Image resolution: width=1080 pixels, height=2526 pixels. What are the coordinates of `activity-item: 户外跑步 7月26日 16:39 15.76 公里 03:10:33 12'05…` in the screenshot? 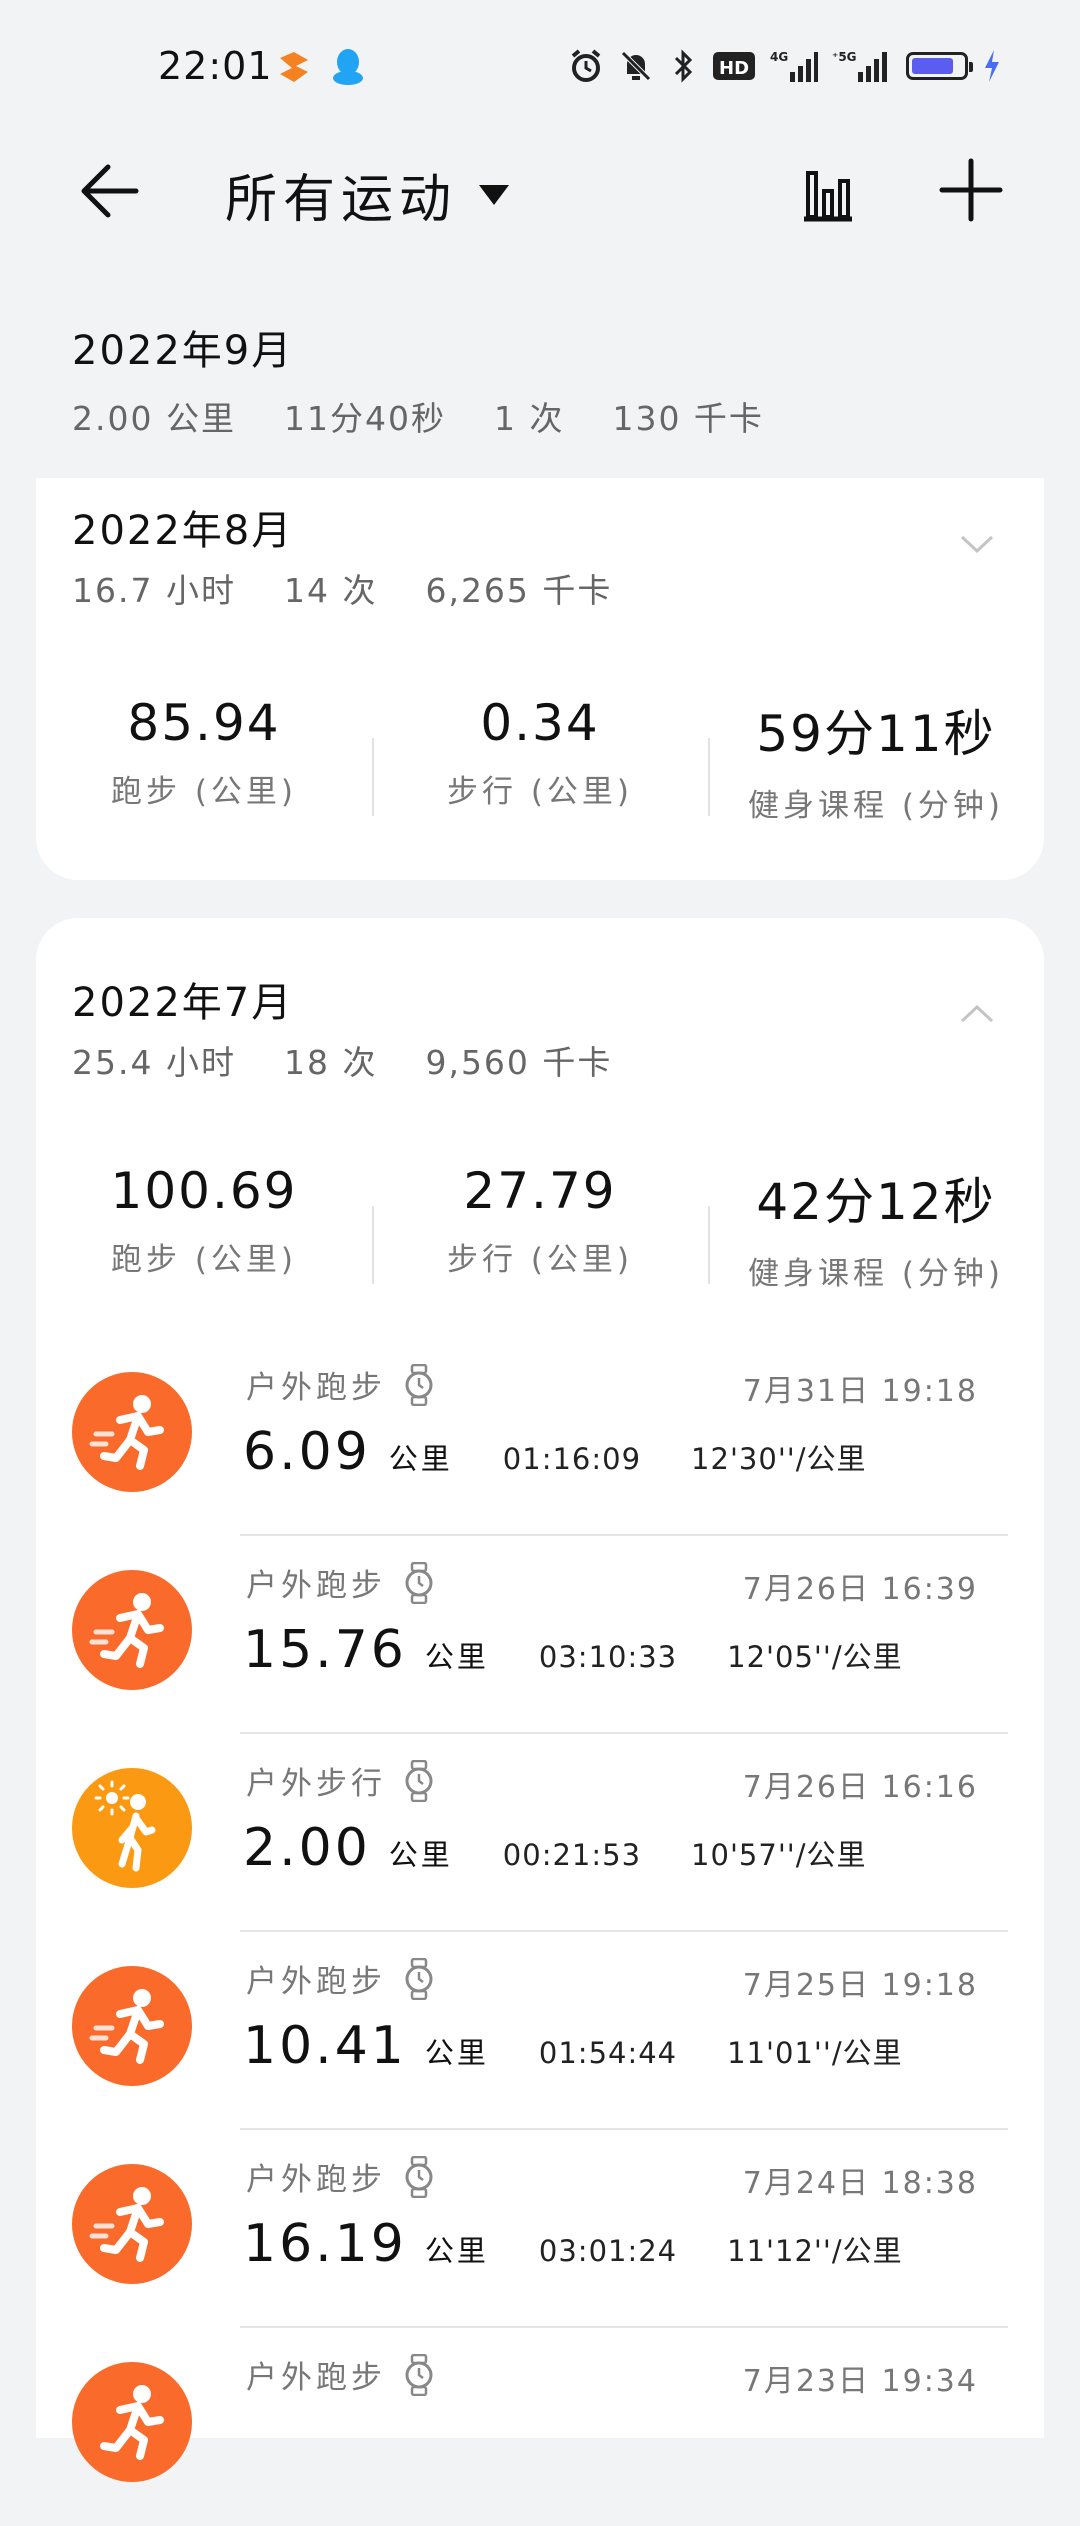 It's located at (540, 1635).